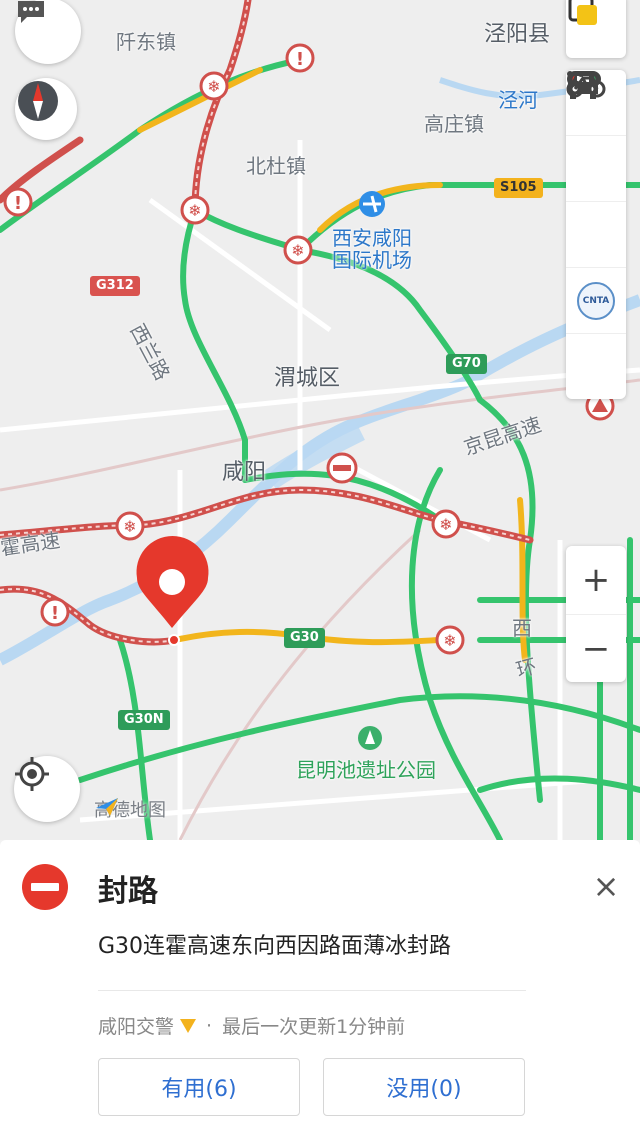  I want to click on incident-meta: 咸阳交警 · 最后一次更新1分钟前, so click(251, 1025).